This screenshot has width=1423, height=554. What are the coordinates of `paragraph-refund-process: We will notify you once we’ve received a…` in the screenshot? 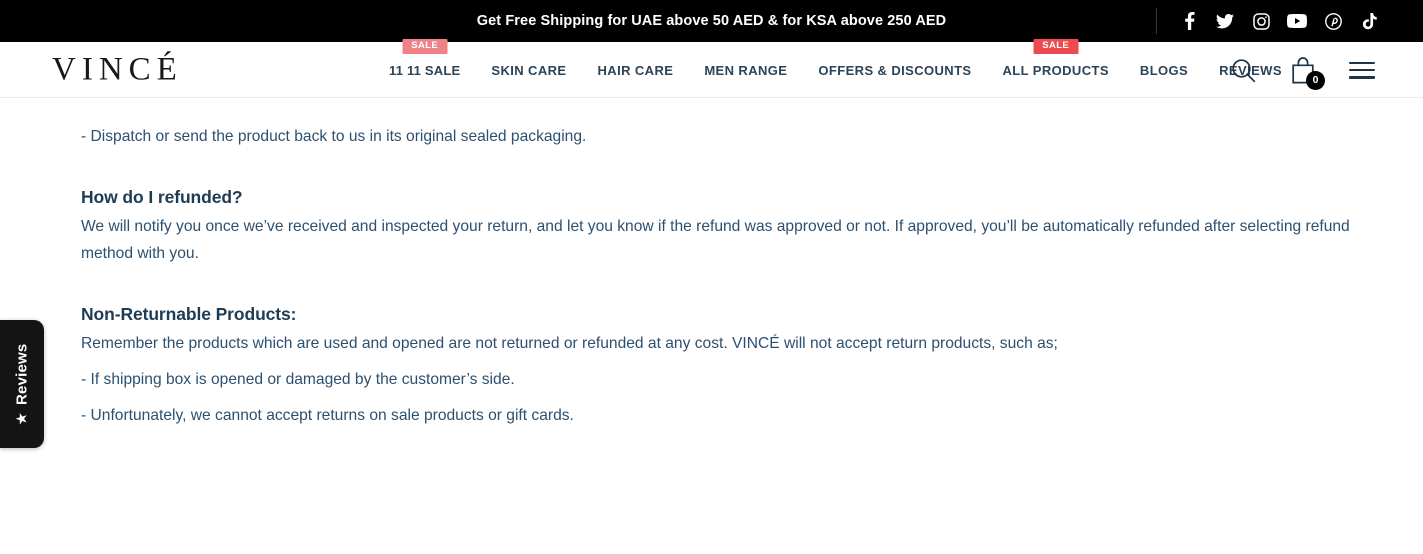 It's located at (715, 240).